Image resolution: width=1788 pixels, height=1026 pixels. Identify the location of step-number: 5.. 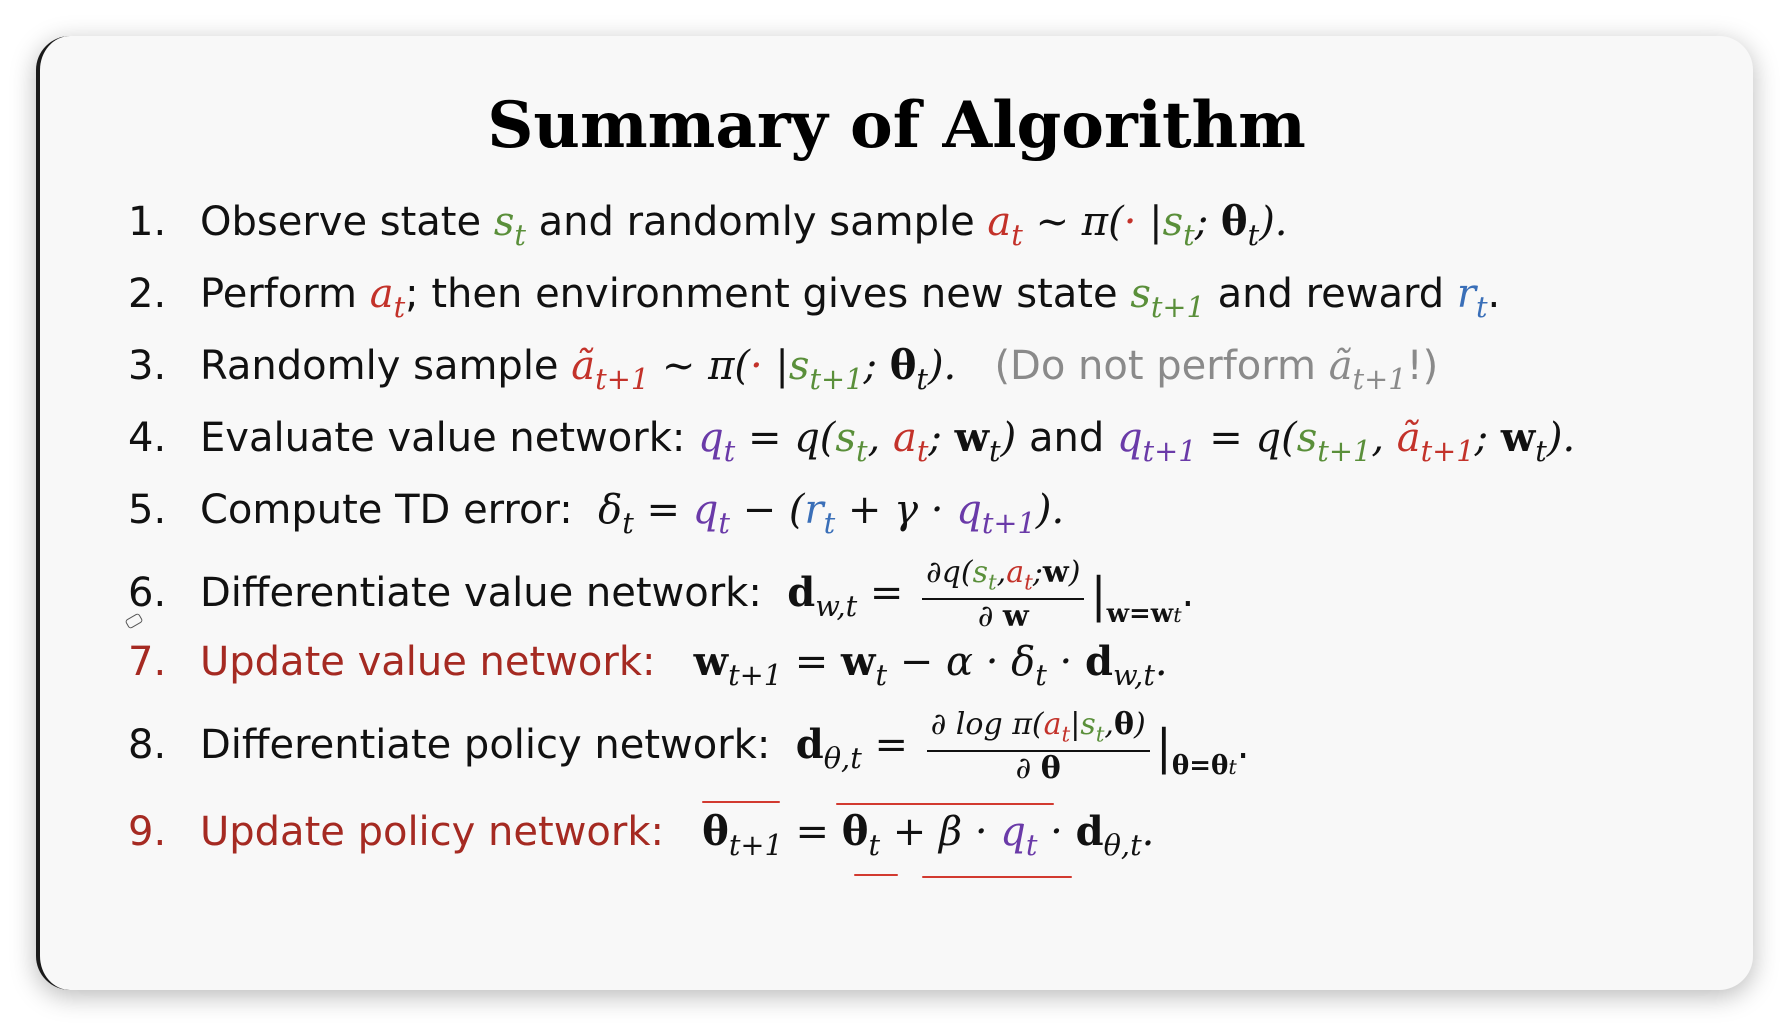
(147, 510).